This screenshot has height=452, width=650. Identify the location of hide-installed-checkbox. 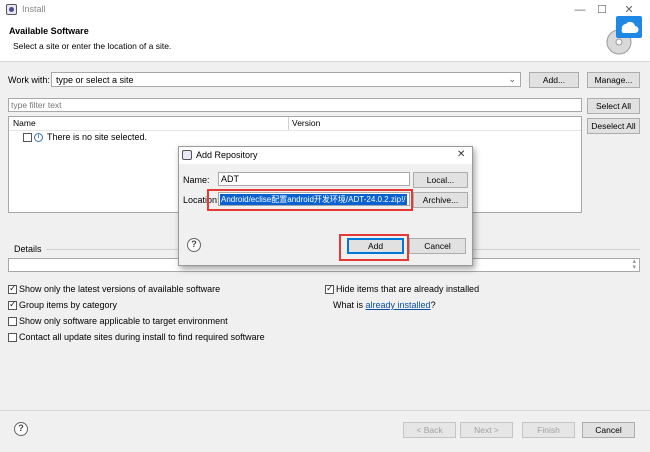
(329, 288).